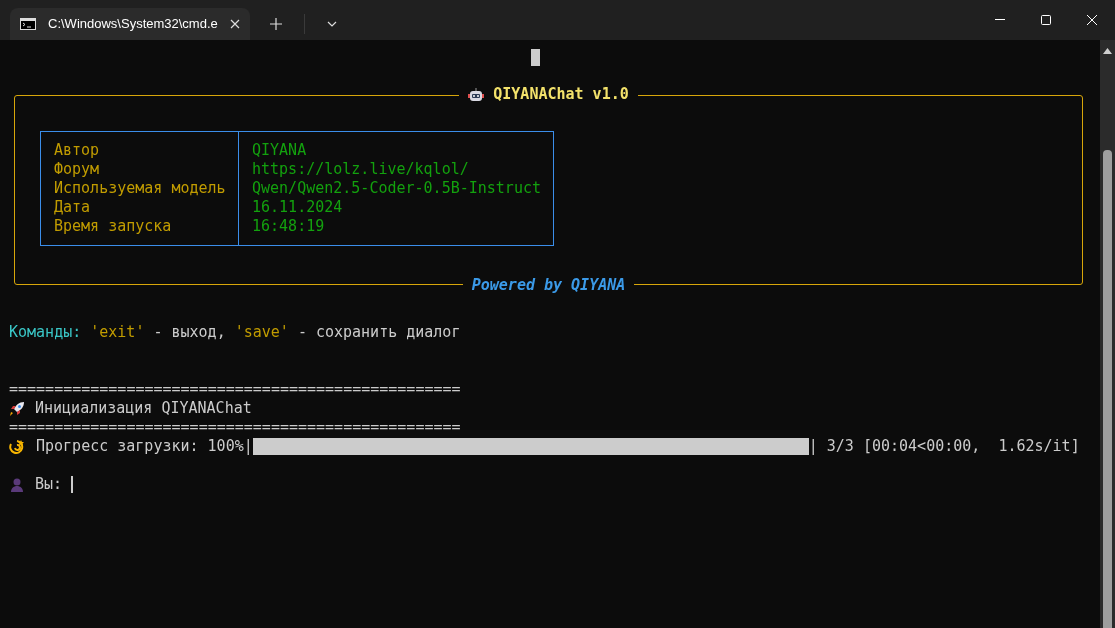 Image resolution: width=1115 pixels, height=628 pixels. Describe the element at coordinates (77, 169) in the screenshot. I see `info-label: Форум` at that location.